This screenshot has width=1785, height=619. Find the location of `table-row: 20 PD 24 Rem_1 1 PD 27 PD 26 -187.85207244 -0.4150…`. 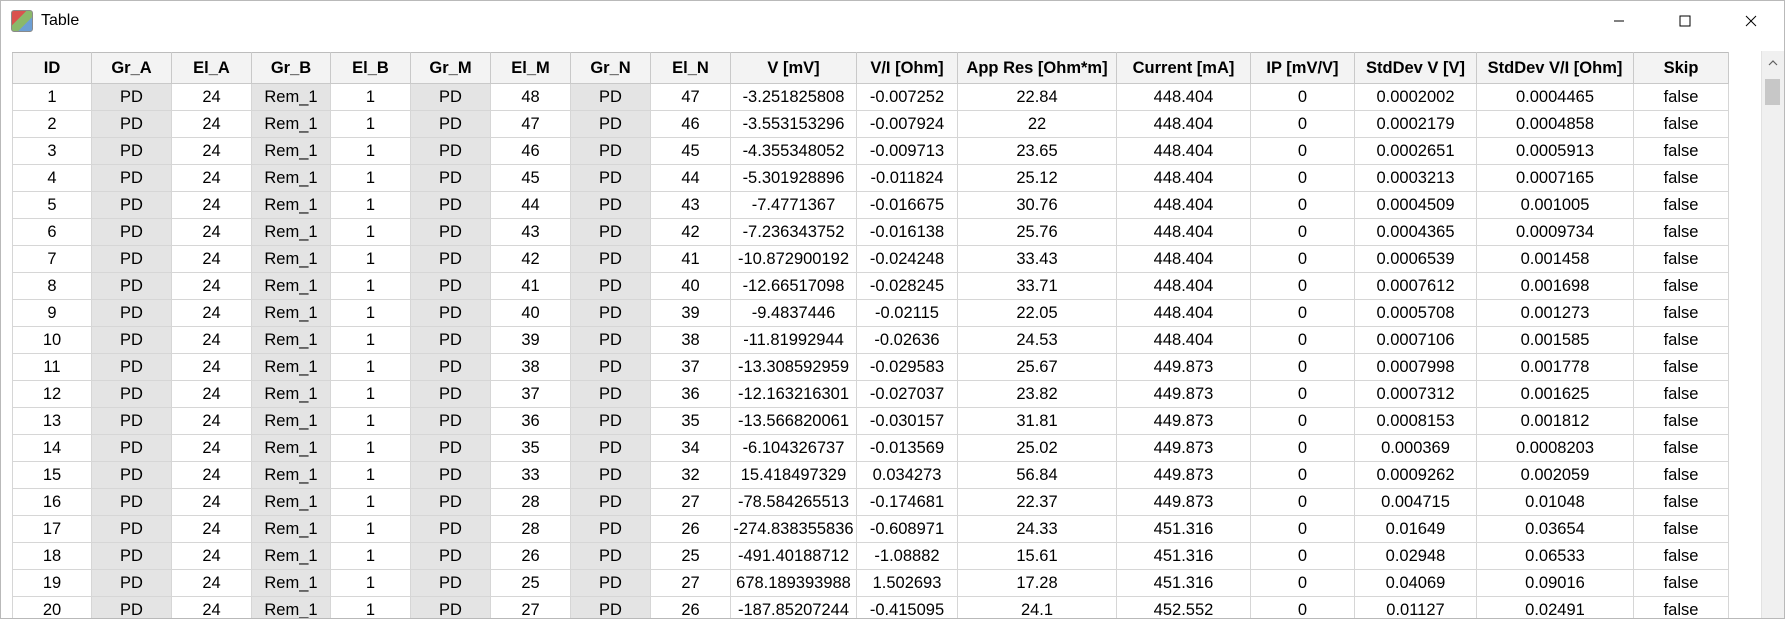

table-row: 20 PD 24 Rem_1 1 PD 27 PD 26 -187.85207244 -0.4150… is located at coordinates (870, 607).